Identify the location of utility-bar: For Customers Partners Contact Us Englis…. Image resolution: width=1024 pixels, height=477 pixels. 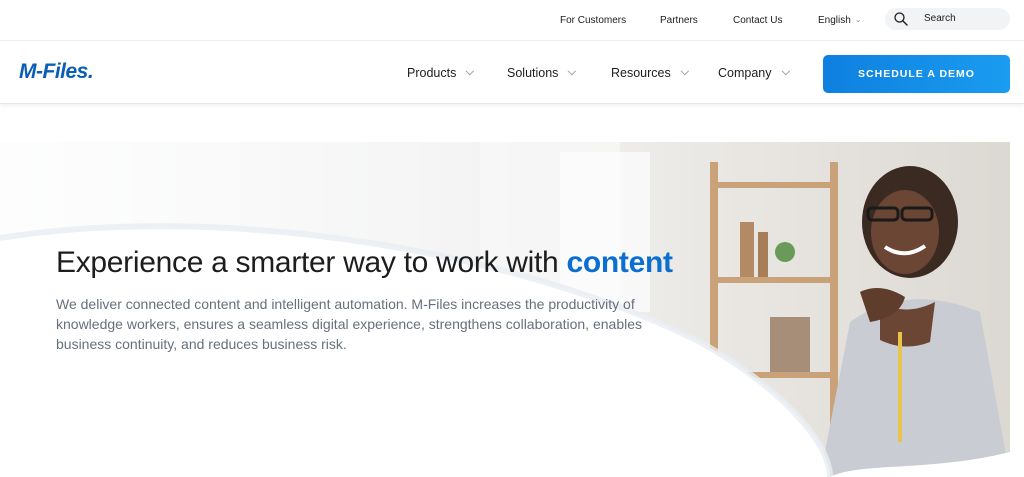
(512, 20).